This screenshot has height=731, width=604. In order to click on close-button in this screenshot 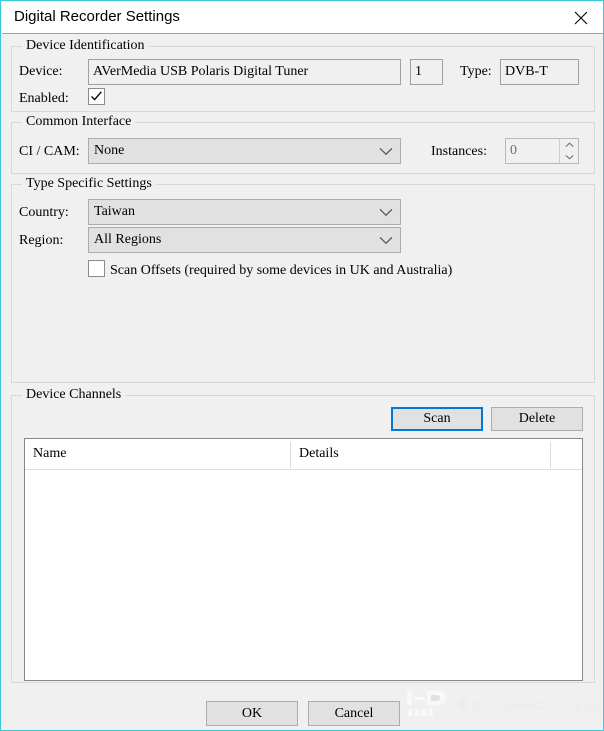, I will do `click(580, 17)`.